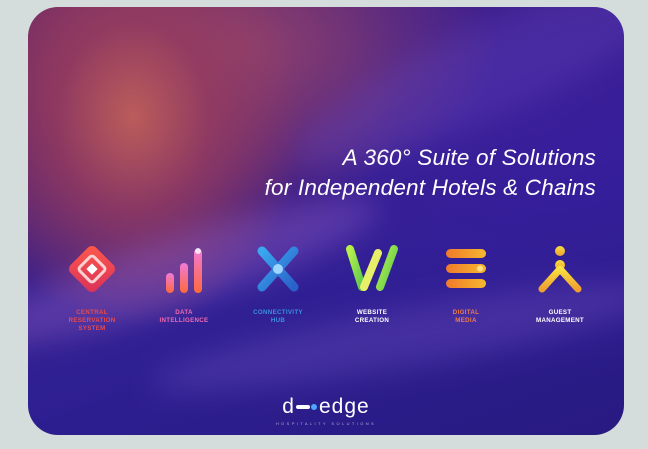  I want to click on headline-line-2: for Independent Hotels & Chains, so click(430, 187).